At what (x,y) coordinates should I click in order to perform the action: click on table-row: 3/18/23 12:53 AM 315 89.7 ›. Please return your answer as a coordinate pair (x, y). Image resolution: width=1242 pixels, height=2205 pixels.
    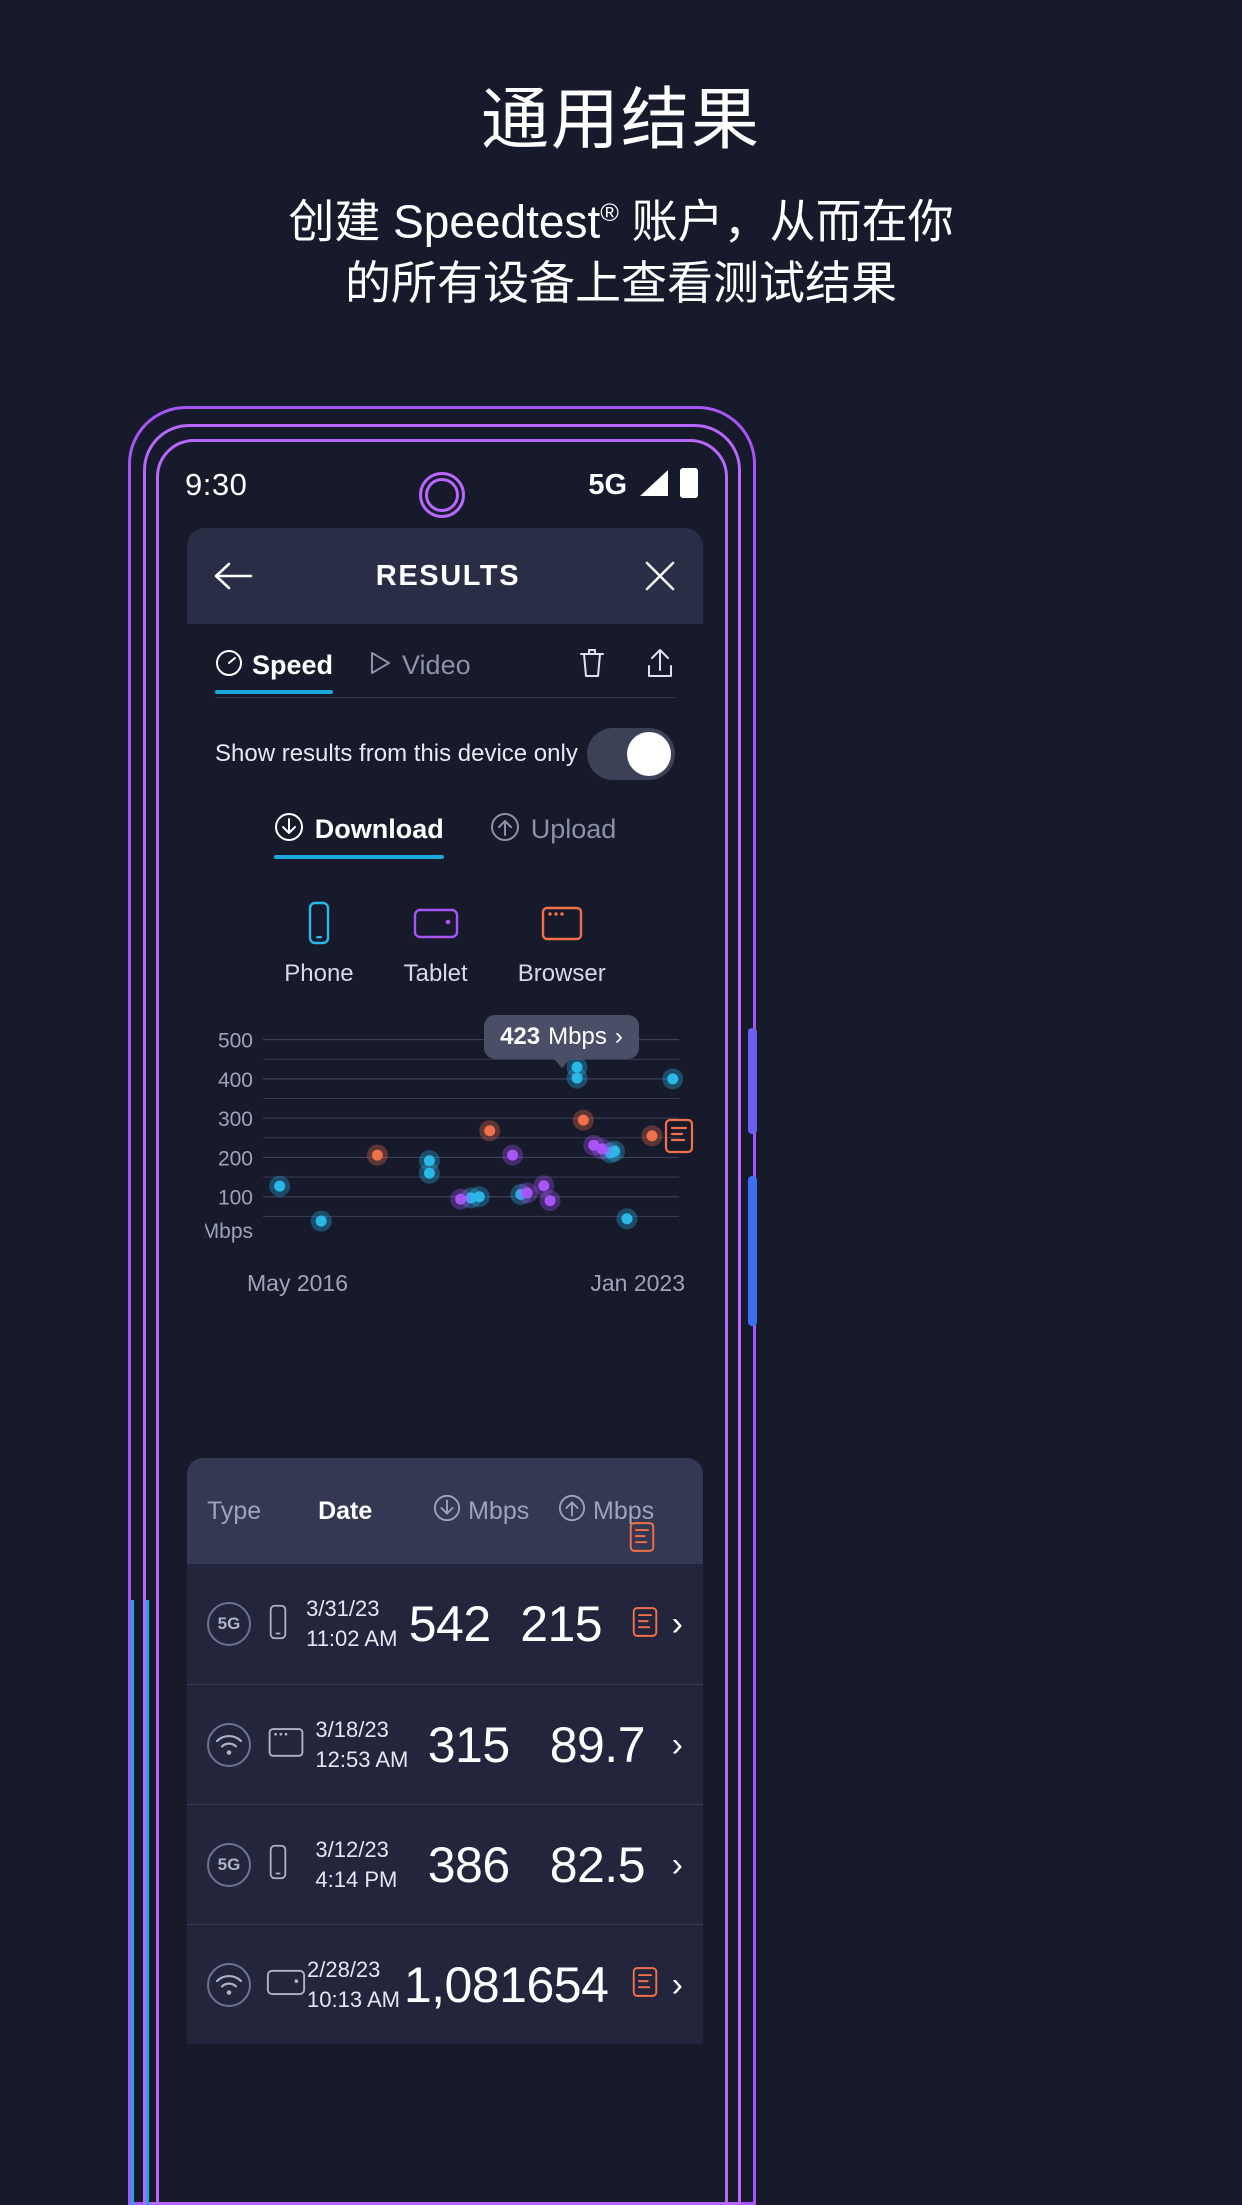
    Looking at the image, I should click on (445, 1744).